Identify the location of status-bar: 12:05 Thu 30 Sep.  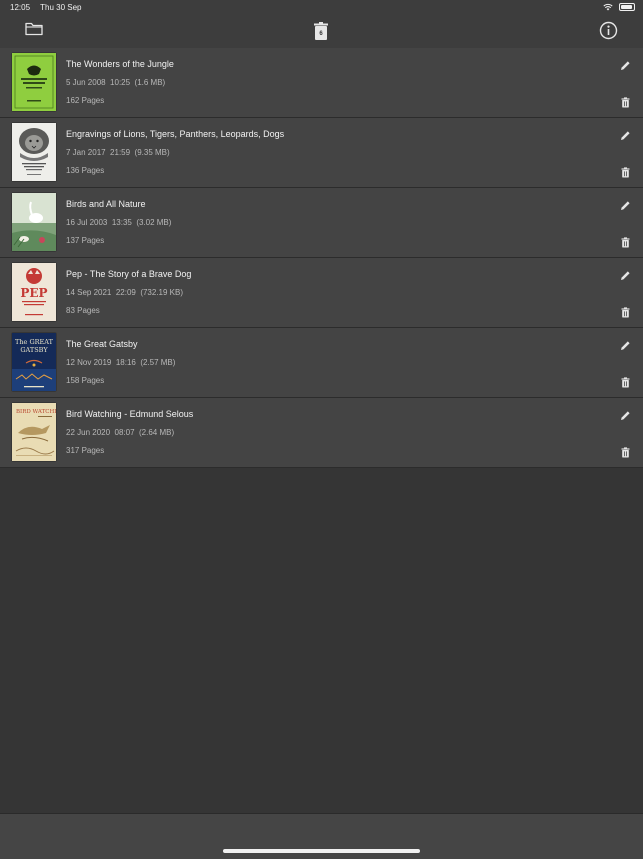
(321, 7).